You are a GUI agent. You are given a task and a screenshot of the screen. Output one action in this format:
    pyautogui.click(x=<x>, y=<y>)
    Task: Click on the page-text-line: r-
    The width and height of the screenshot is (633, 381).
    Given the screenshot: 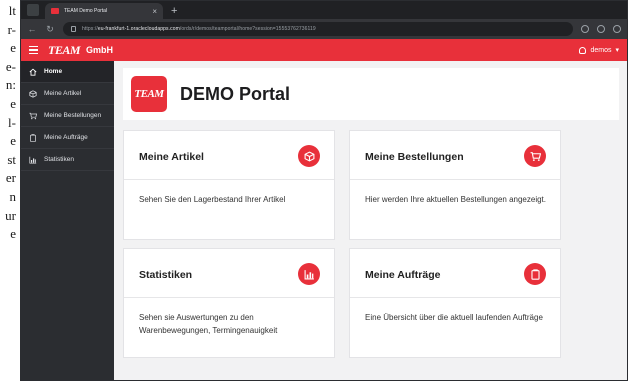 What is the action you would take?
    pyautogui.click(x=11, y=29)
    